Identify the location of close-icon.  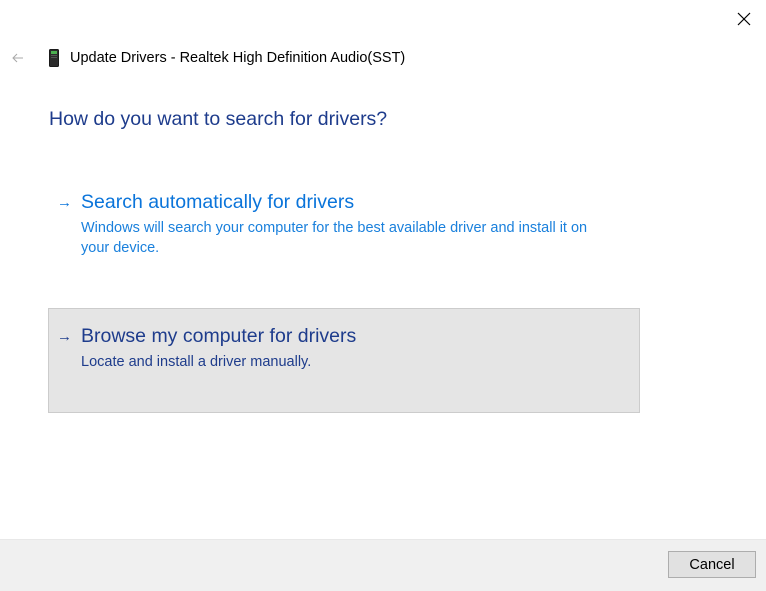
(744, 19).